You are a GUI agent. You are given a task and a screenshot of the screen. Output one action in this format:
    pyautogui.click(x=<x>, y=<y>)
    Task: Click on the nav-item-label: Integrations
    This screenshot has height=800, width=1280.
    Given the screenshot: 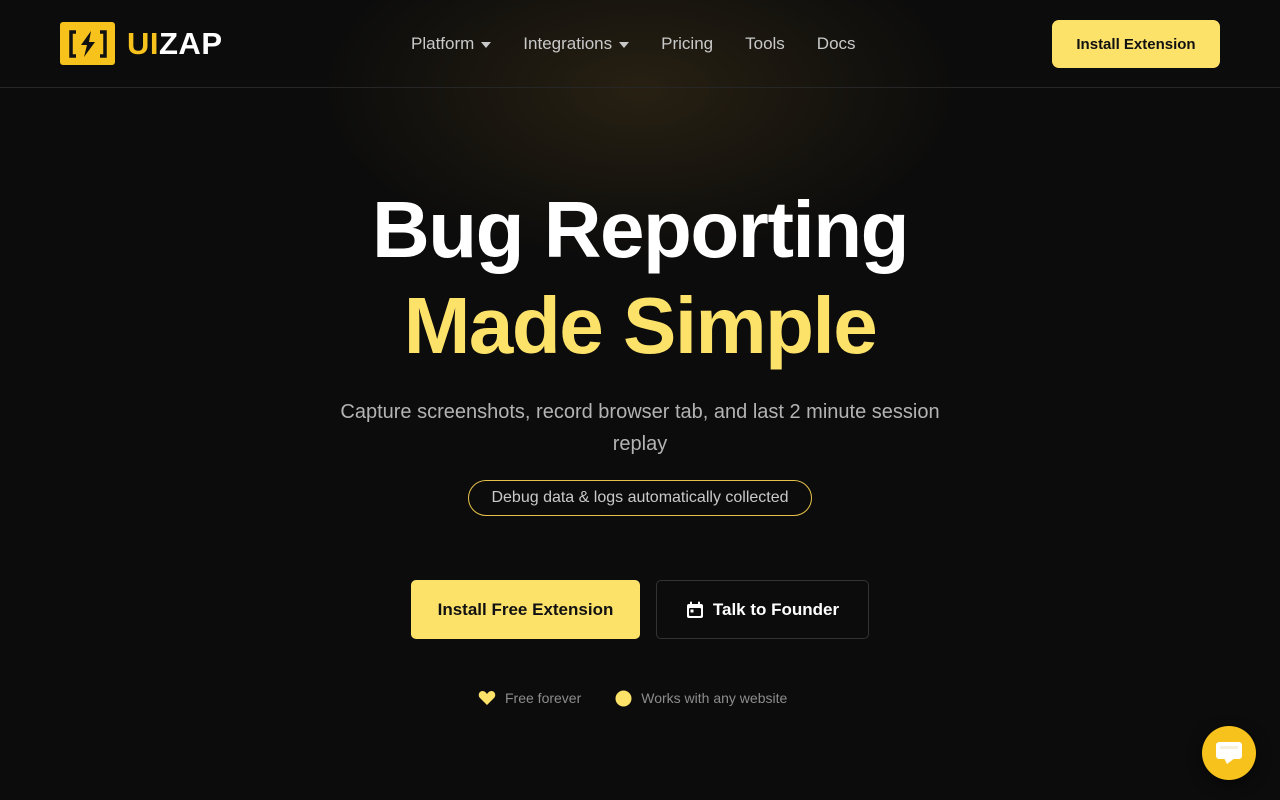 What is the action you would take?
    pyautogui.click(x=568, y=43)
    